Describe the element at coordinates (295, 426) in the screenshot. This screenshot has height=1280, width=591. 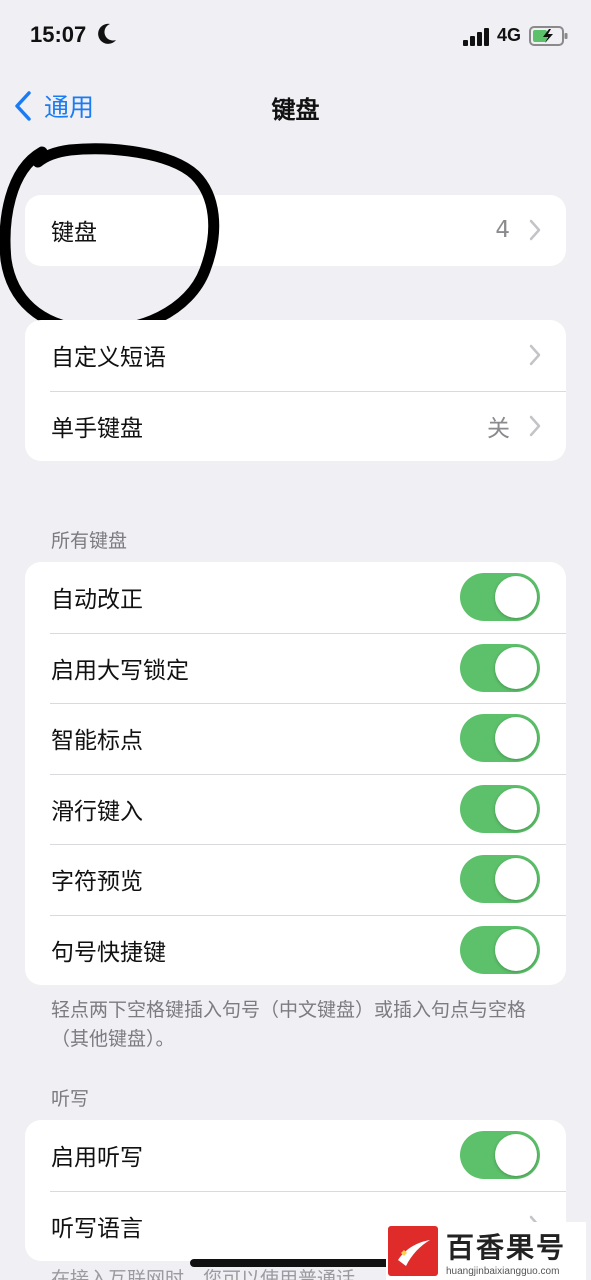
I see `one-handed-keyboard-row: 单手键盘 关` at that location.